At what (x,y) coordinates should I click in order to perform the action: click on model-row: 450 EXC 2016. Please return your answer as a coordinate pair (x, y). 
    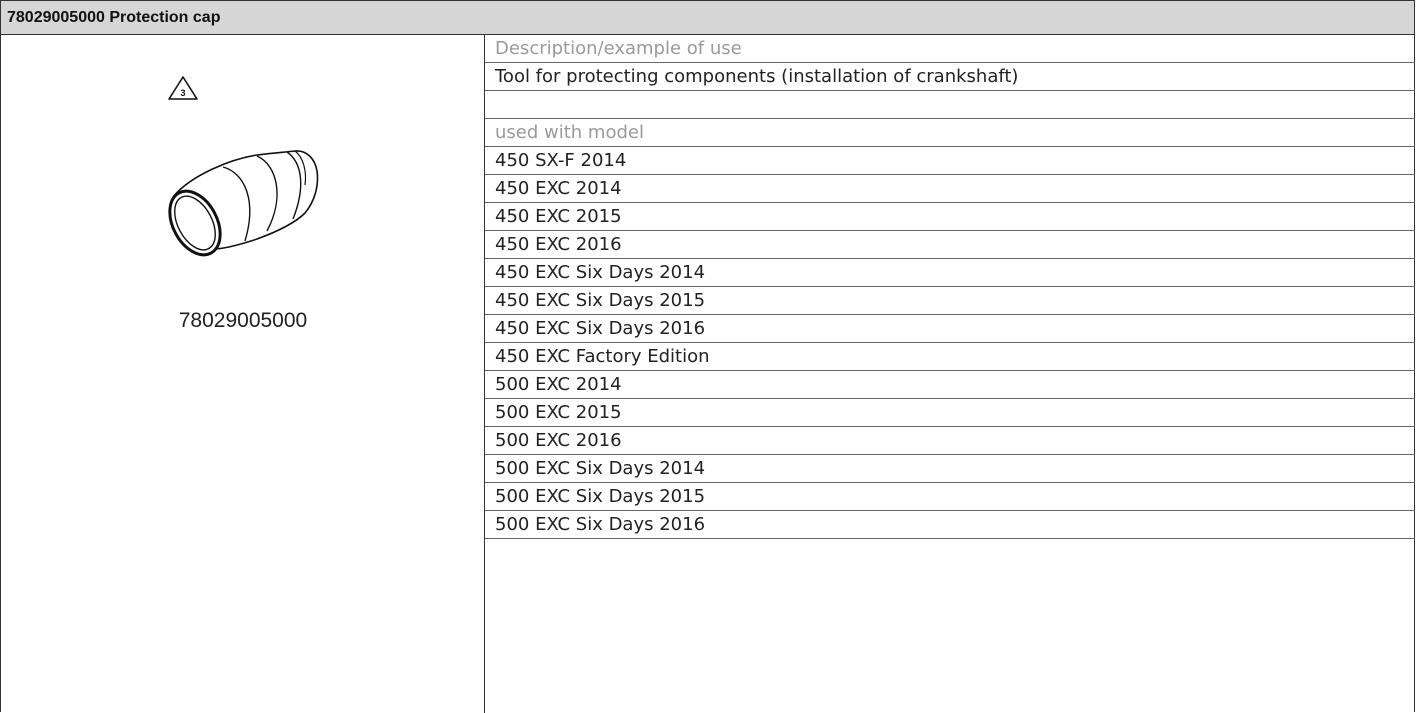
    Looking at the image, I should click on (950, 245).